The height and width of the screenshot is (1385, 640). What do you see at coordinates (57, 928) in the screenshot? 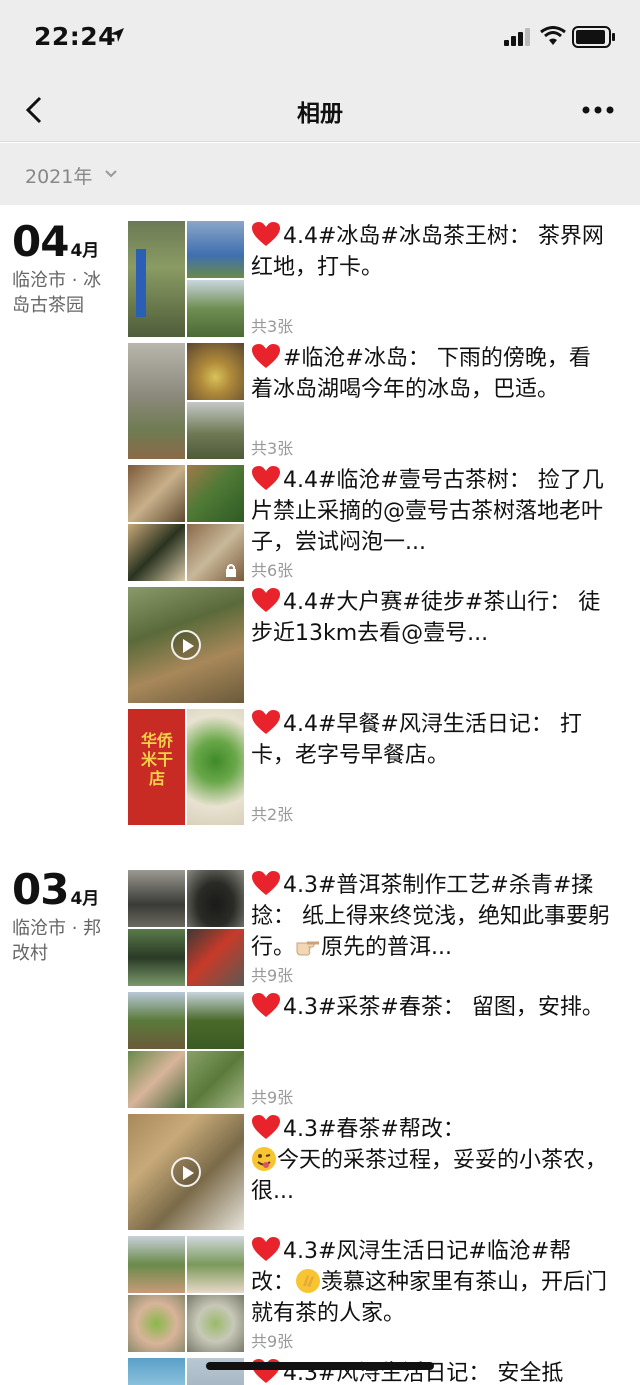
I see `location-line: 临沧市 · 邦` at bounding box center [57, 928].